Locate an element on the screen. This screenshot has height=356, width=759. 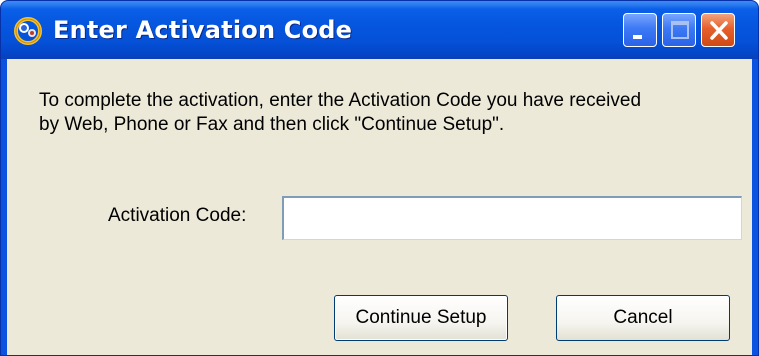
close-button is located at coordinates (718, 30).